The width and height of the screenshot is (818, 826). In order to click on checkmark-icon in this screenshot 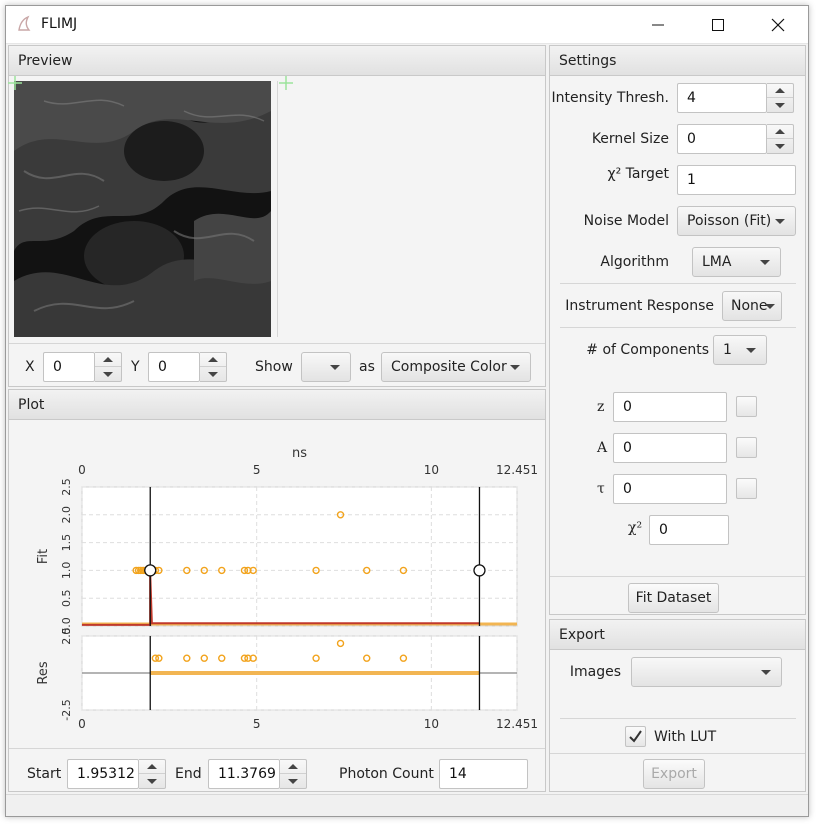, I will do `click(635, 736)`.